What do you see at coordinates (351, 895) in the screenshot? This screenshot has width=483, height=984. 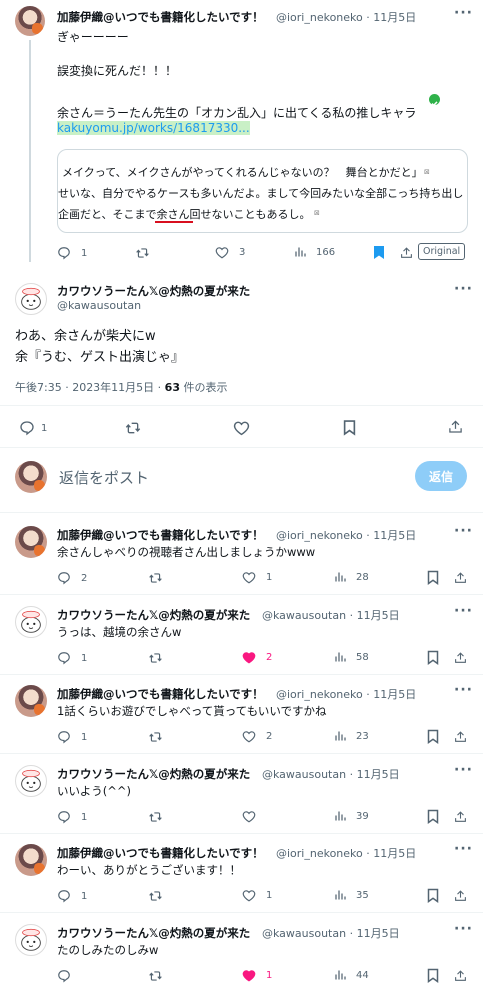 I see `views-action: 35` at bounding box center [351, 895].